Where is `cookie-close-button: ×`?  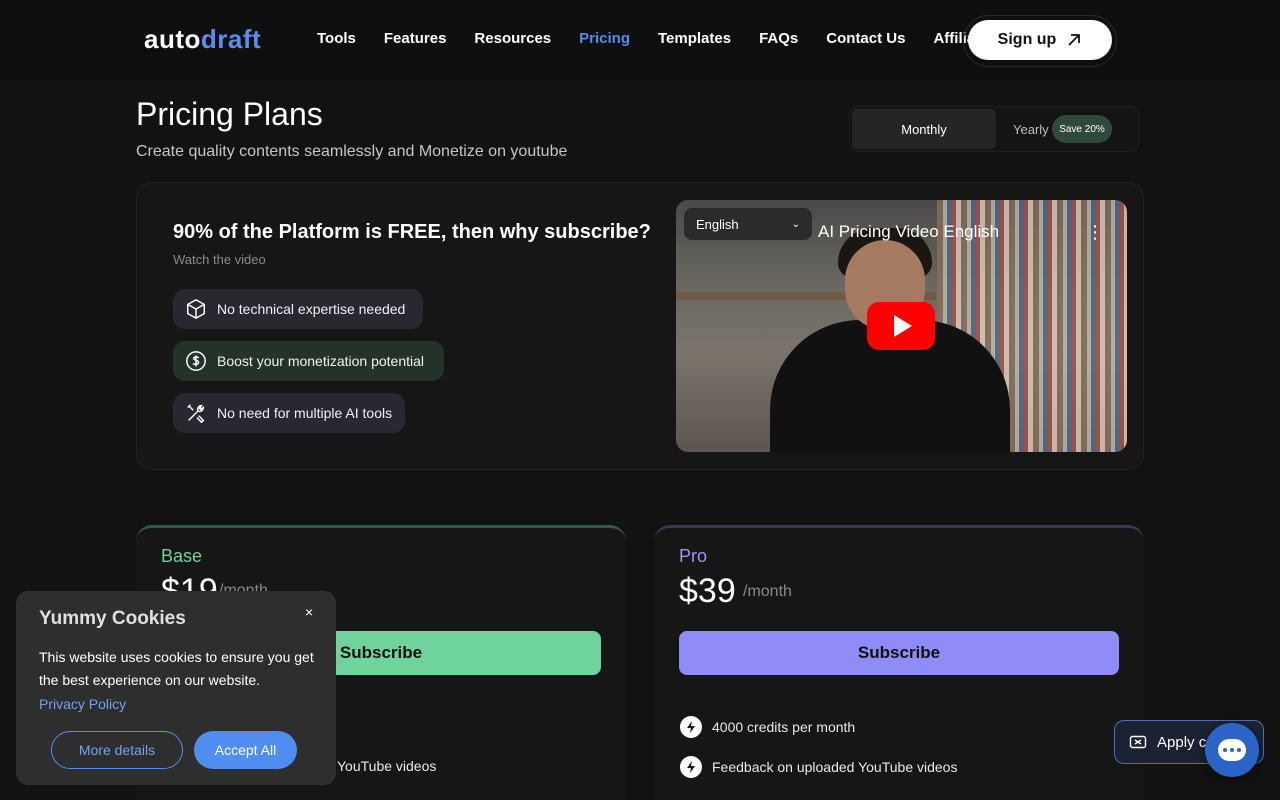
cookie-close-button: × is located at coordinates (309, 612).